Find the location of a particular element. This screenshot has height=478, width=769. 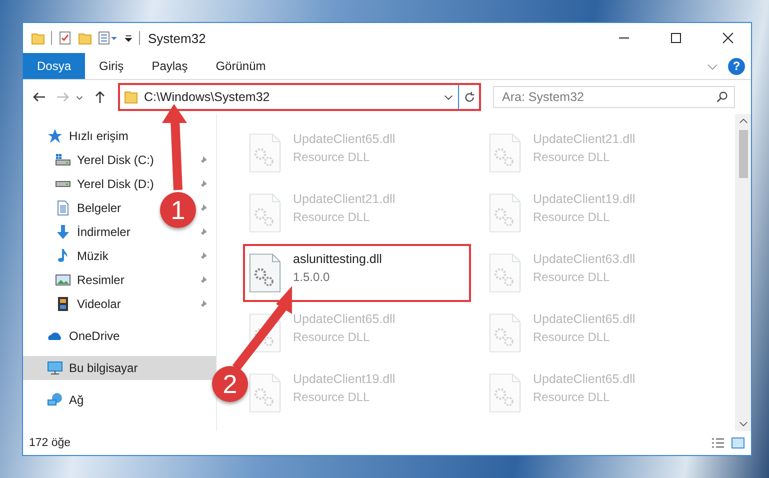

ribbon-tab: Giriş is located at coordinates (111, 66).